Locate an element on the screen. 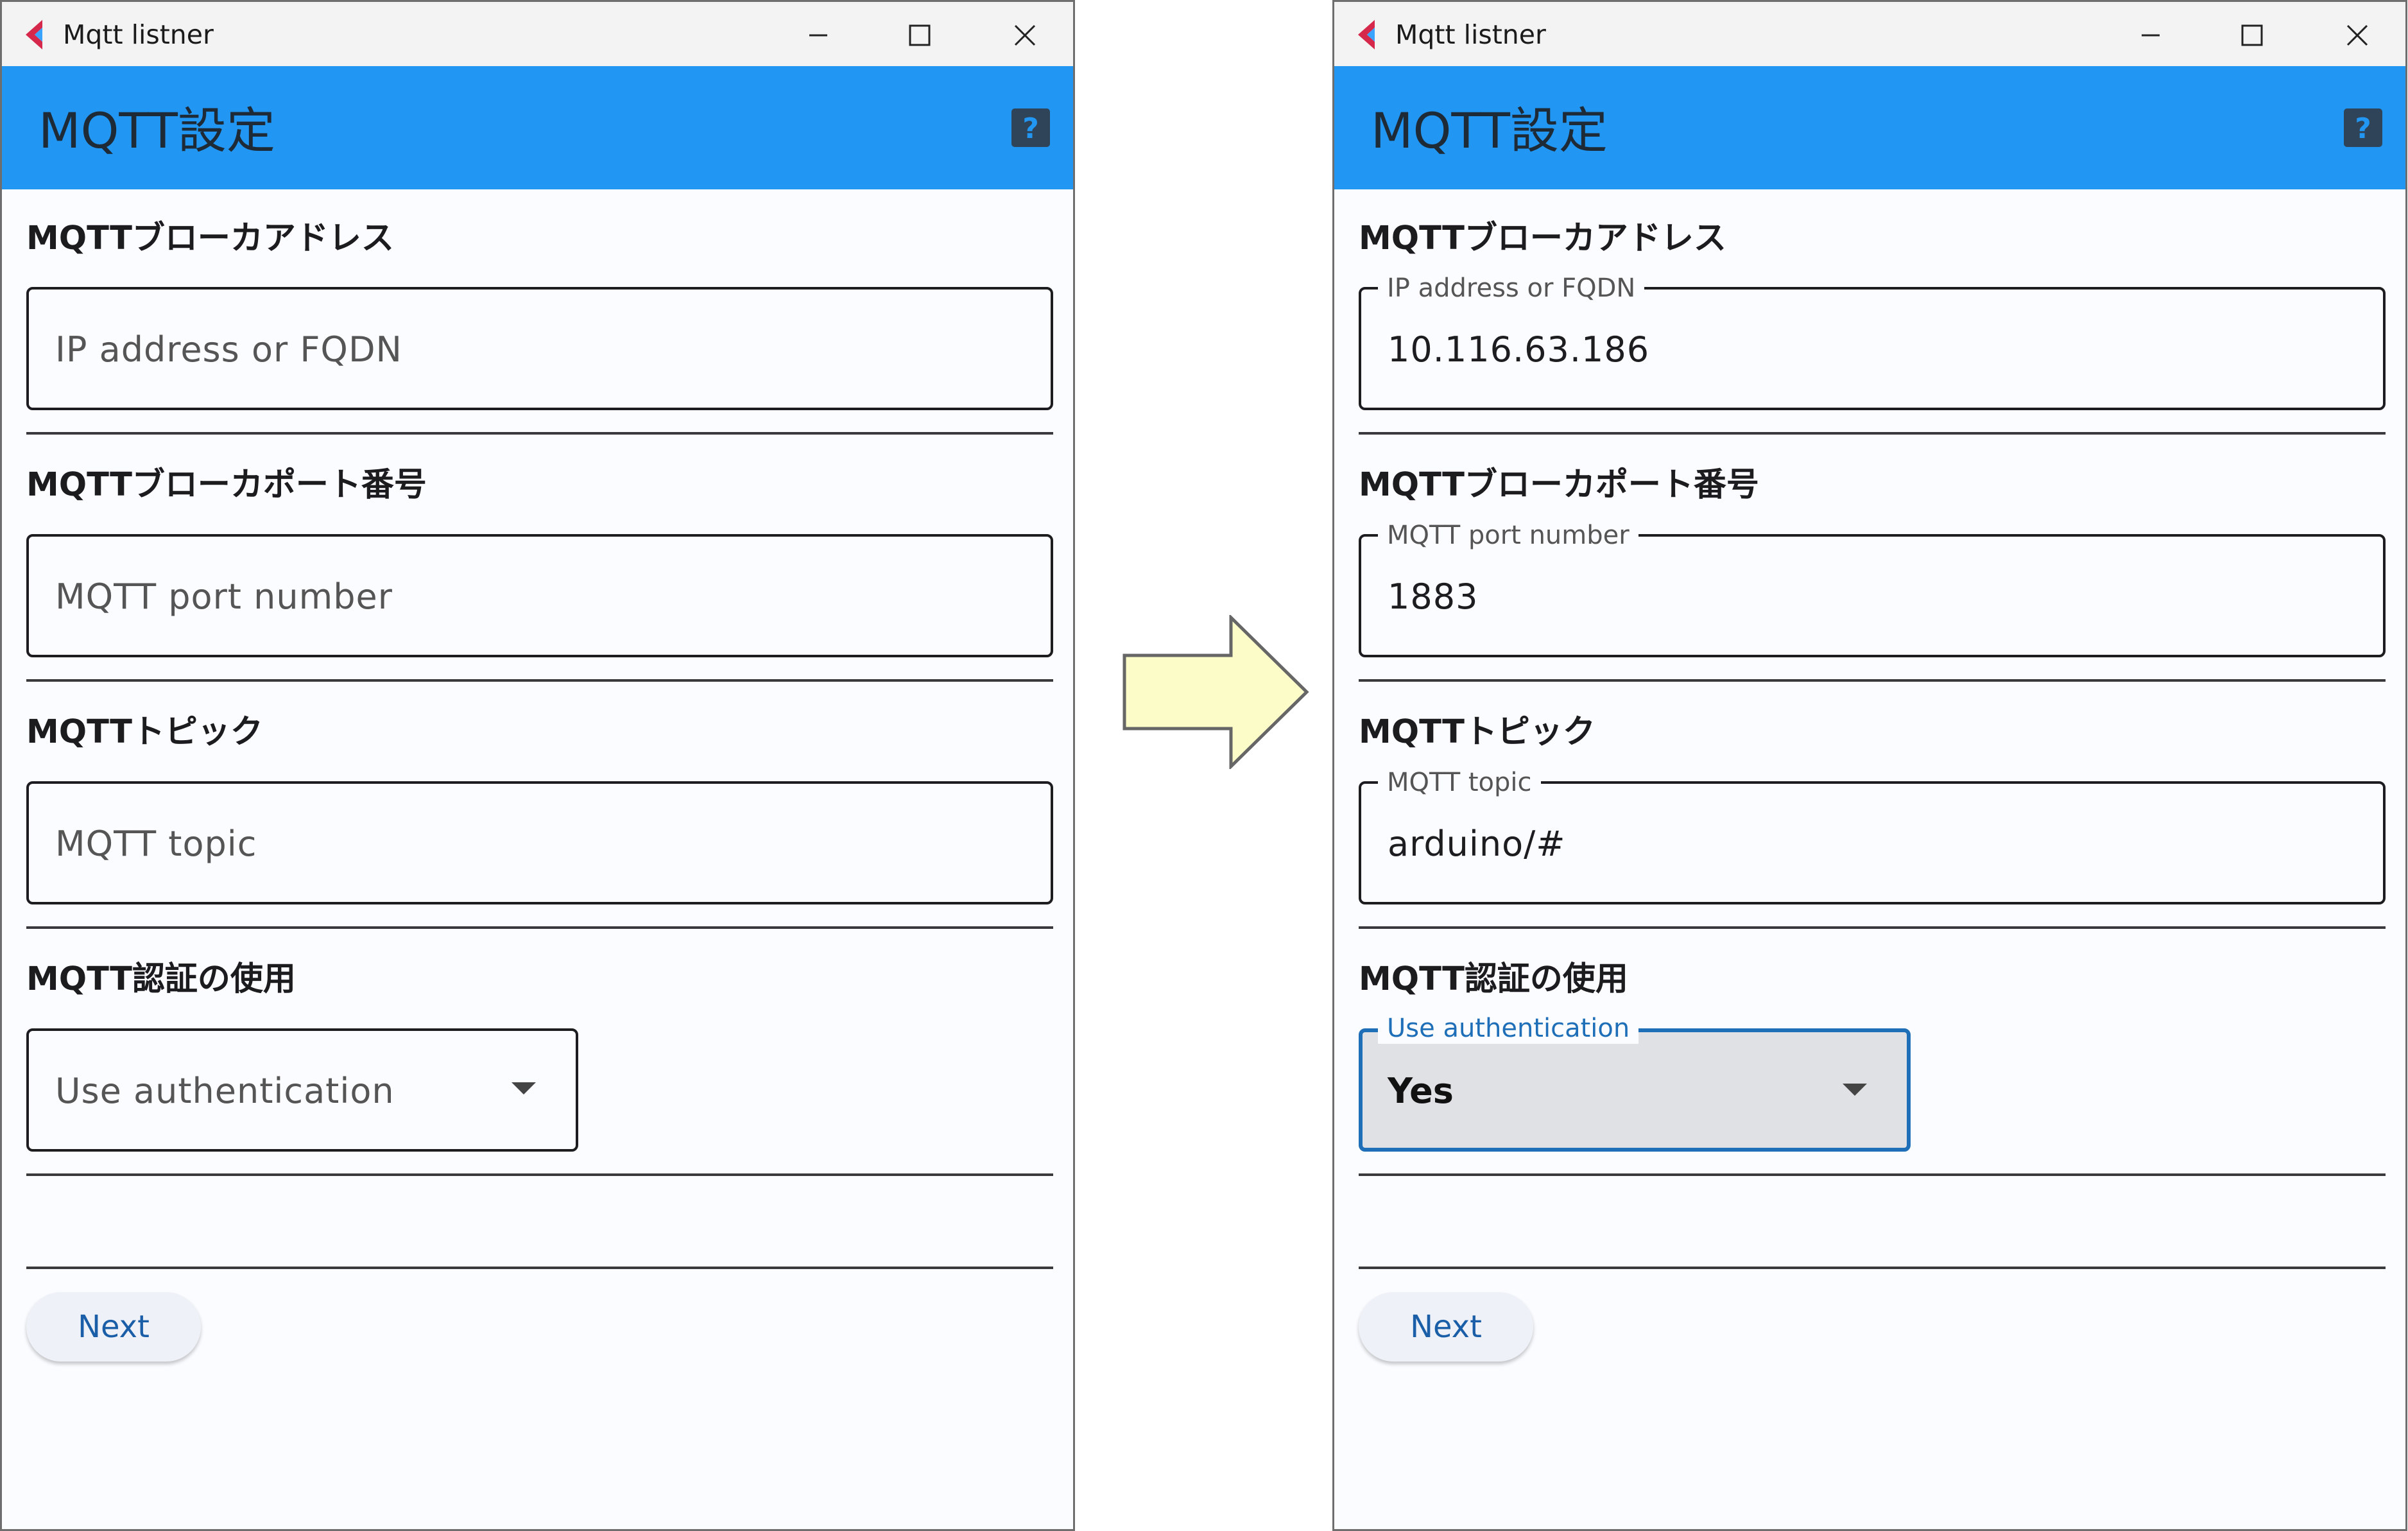 Image resolution: width=2408 pixels, height=1531 pixels. broker-address-input: IP address or FQDN 10.116.63.186 is located at coordinates (1872, 342).